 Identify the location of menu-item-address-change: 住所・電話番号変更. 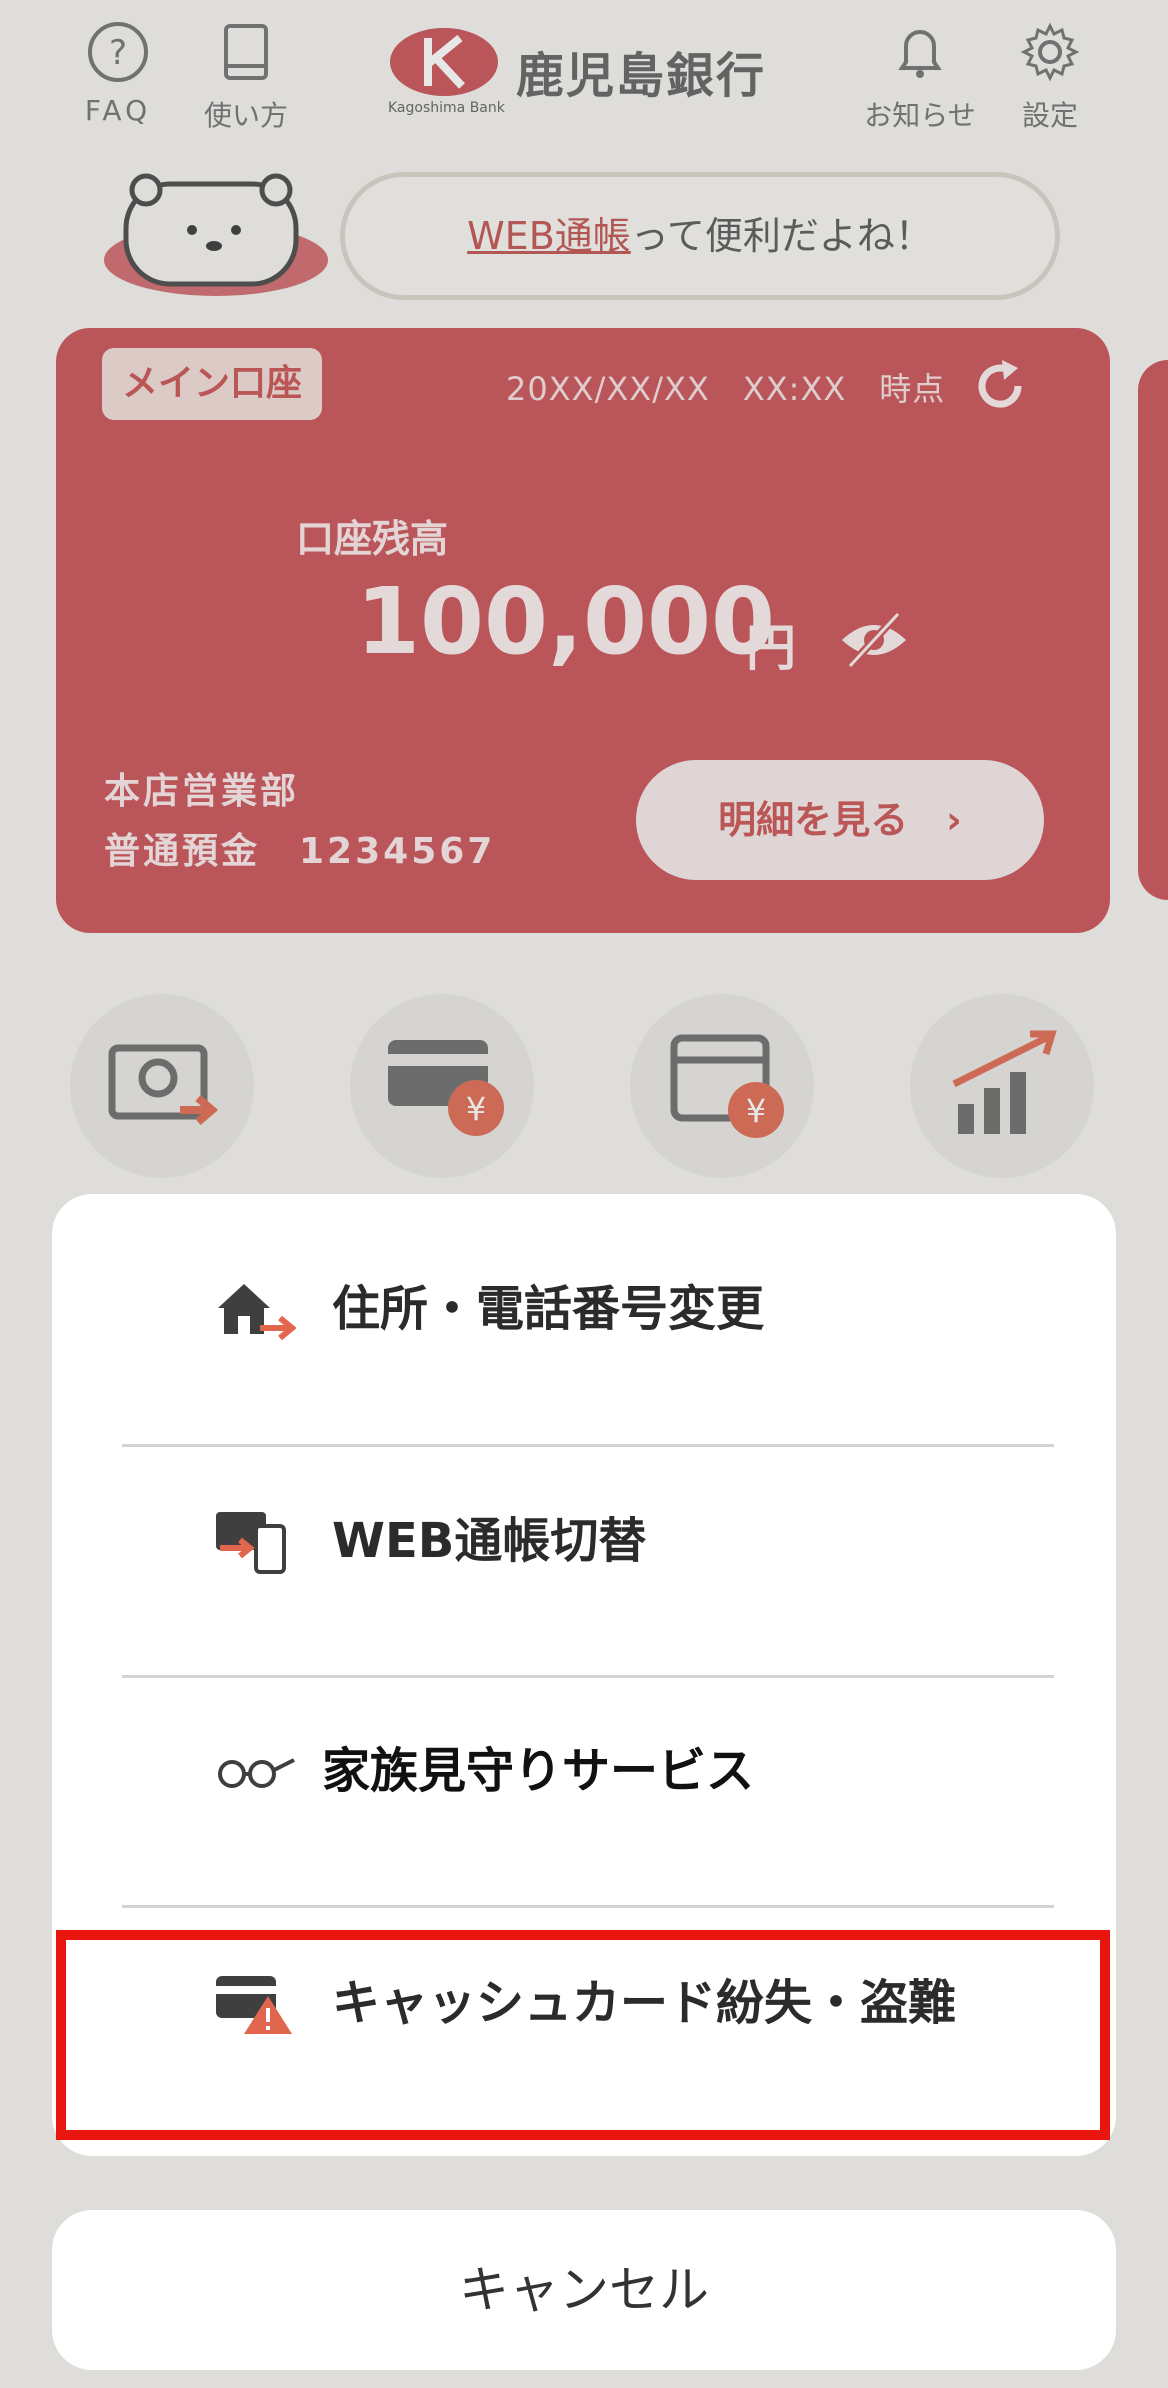
(587, 1309).